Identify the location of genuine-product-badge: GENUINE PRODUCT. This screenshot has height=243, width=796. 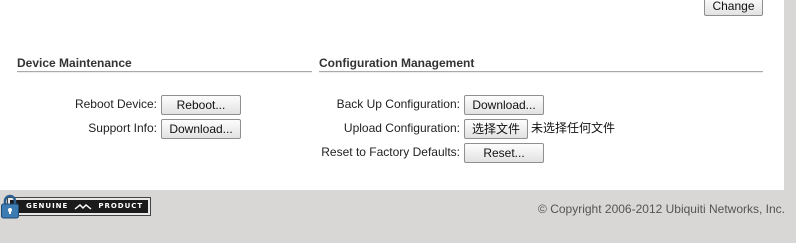
(78, 207).